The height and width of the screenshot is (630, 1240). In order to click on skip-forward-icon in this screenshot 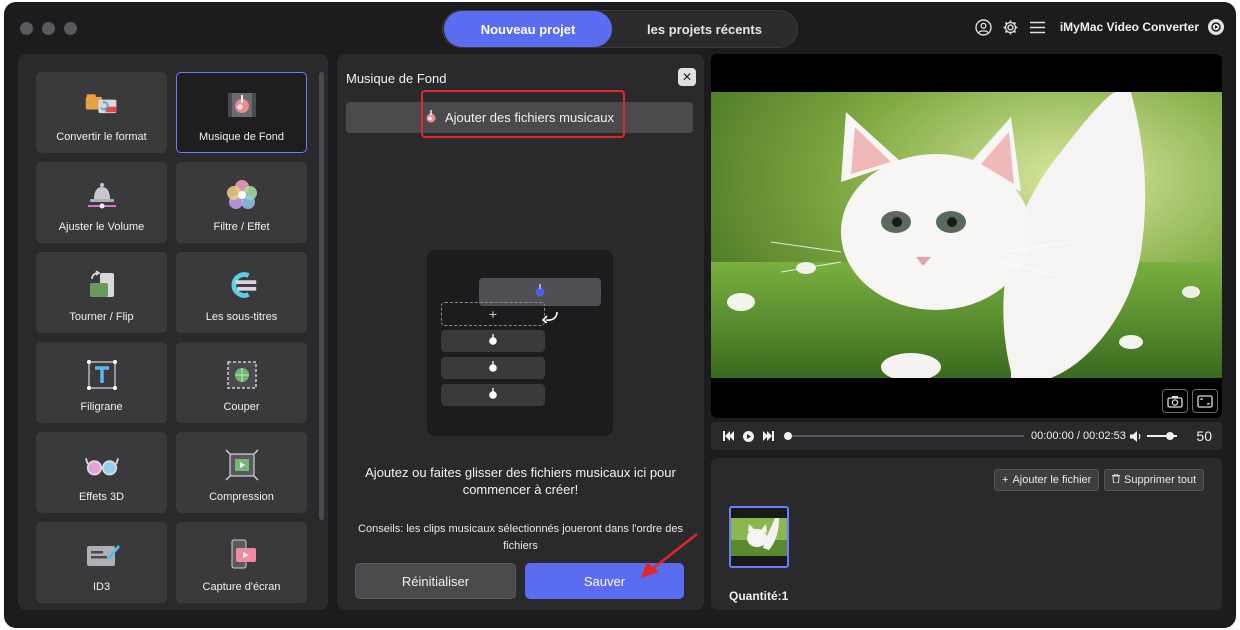, I will do `click(768, 436)`.